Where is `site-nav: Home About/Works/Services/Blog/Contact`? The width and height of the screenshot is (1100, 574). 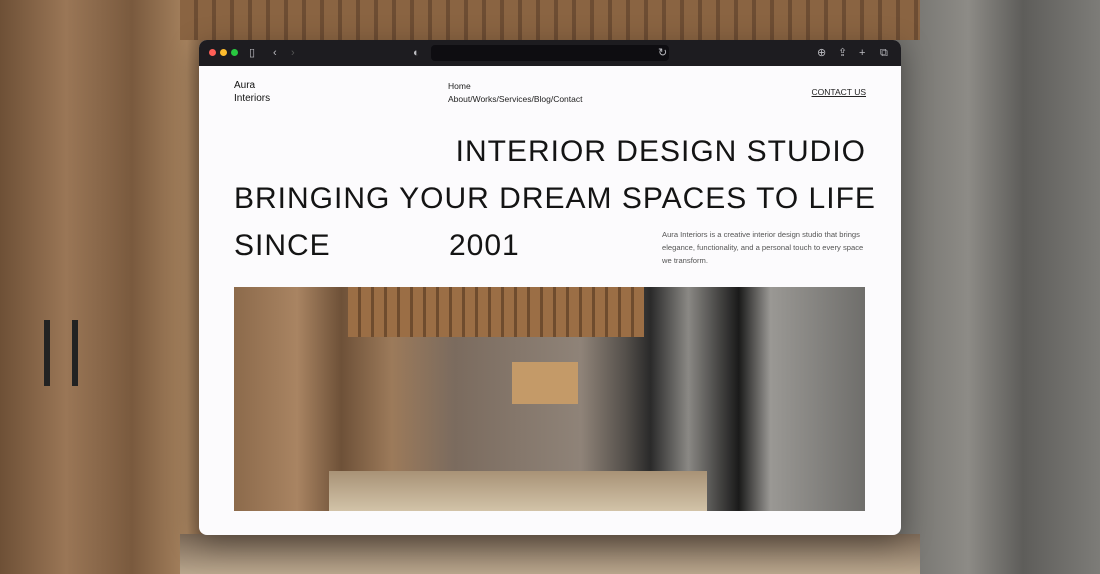
site-nav: Home About/Works/Services/Blog/Contact is located at coordinates (515, 92).